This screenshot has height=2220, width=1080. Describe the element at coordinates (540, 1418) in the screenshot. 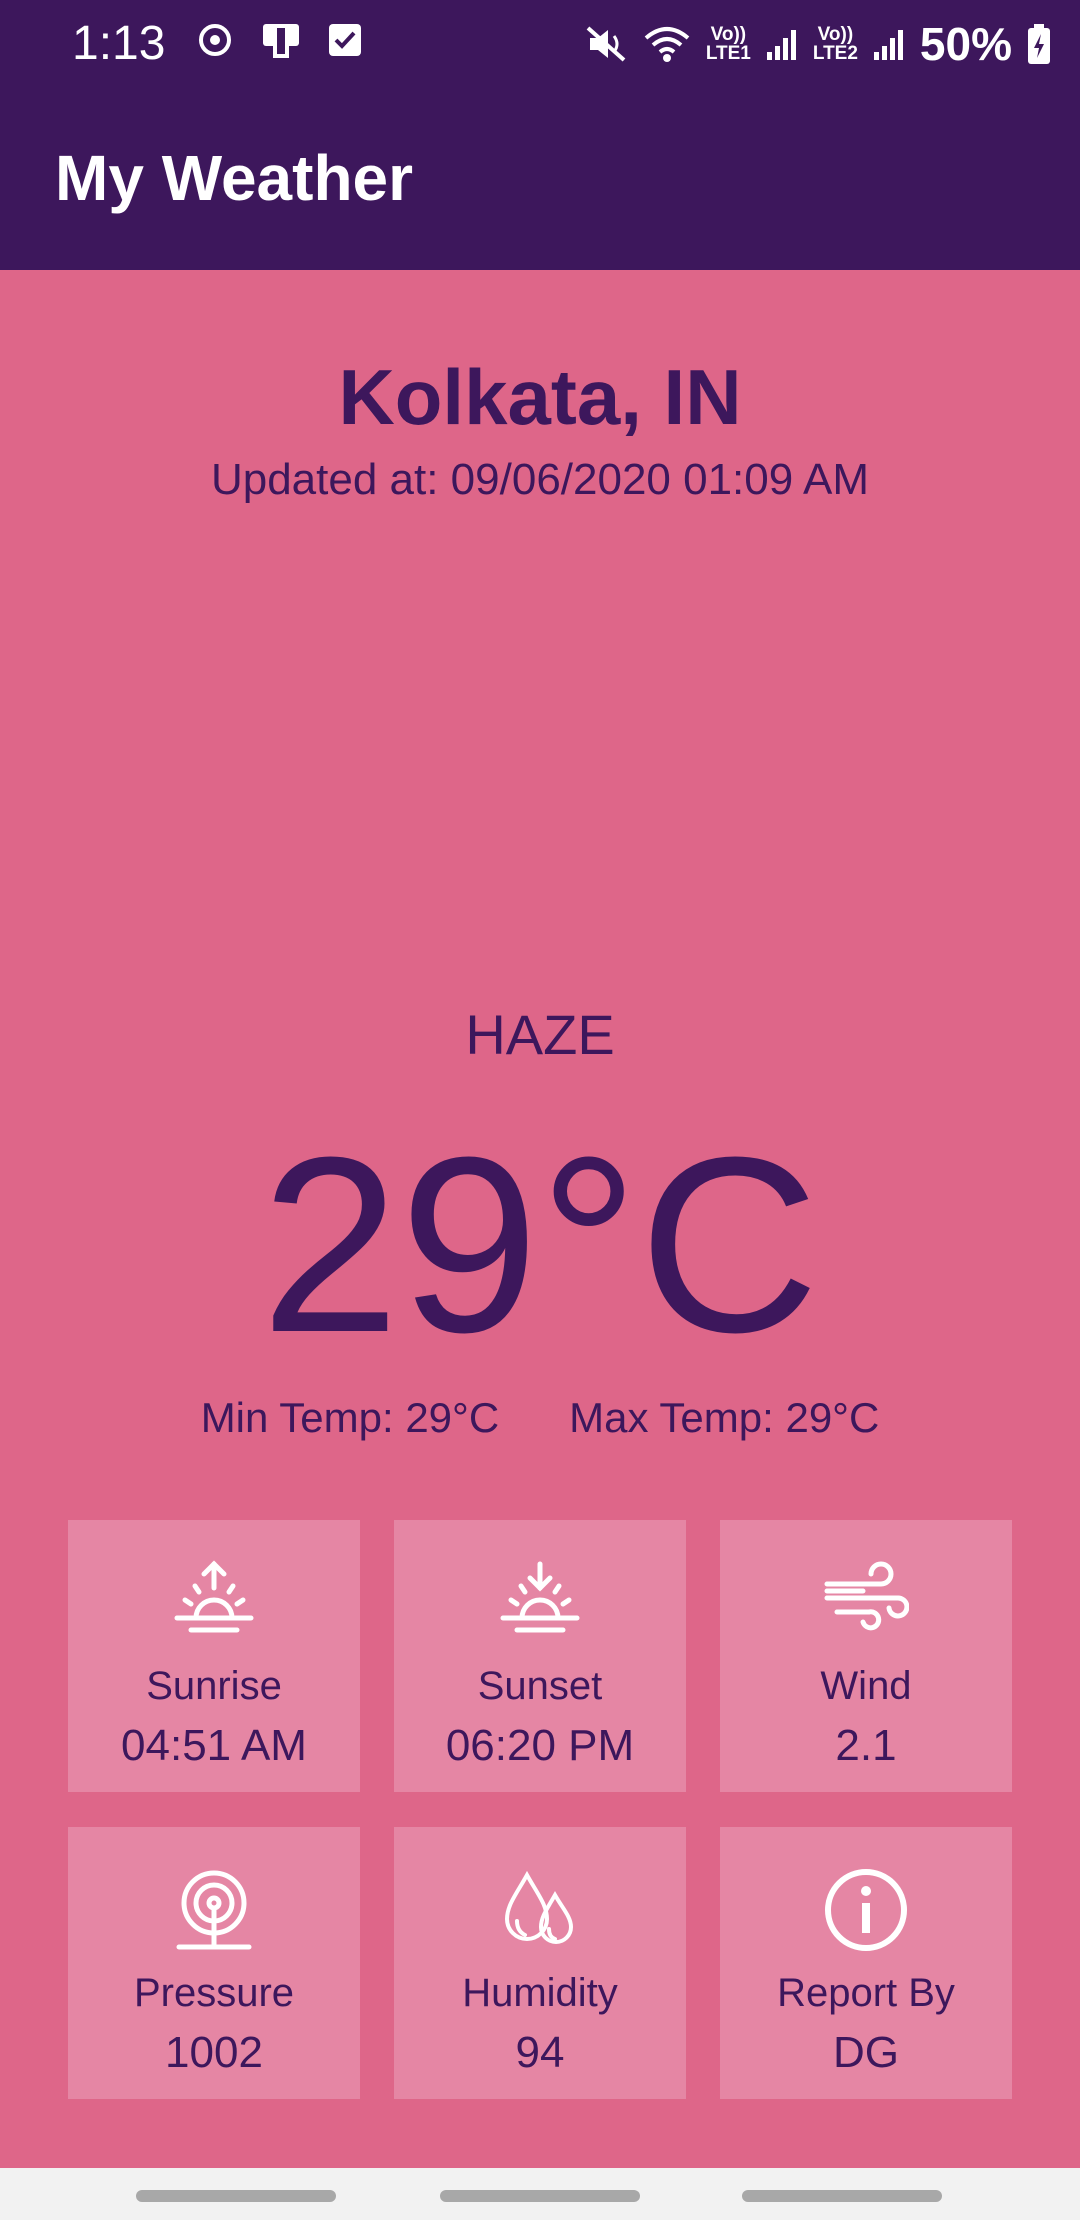

I see `min-max-temperature: Min Temp: 29°C Max Temp: 29°C` at that location.